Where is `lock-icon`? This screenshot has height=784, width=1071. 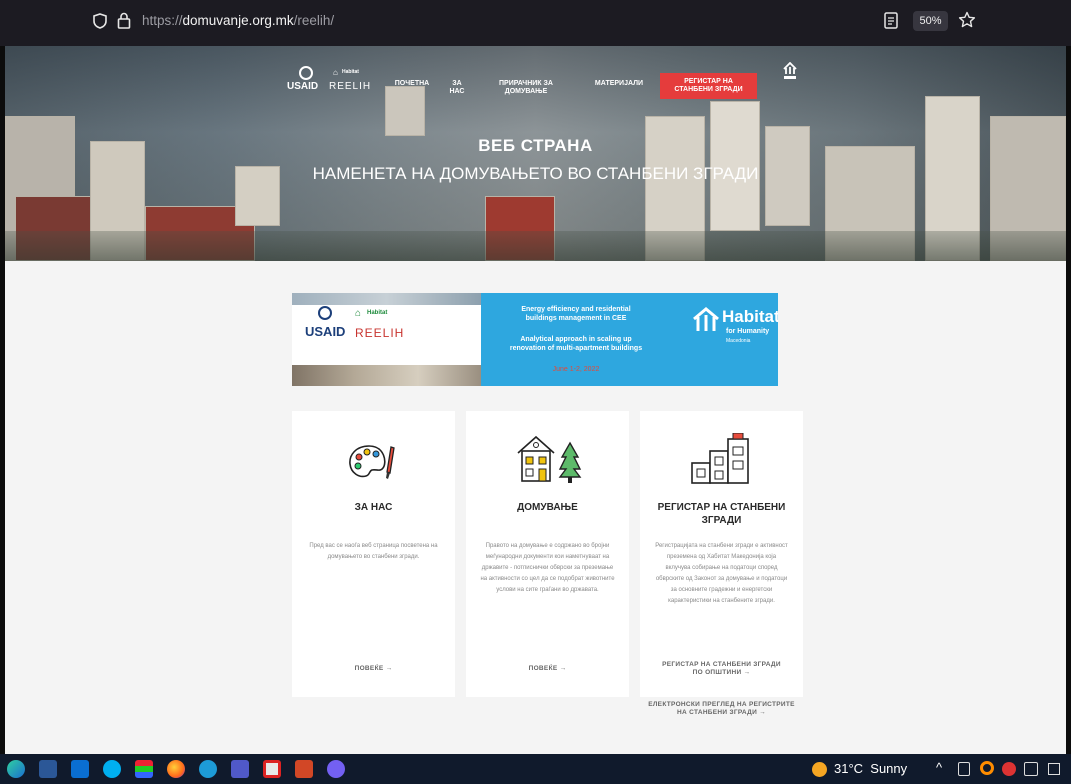 lock-icon is located at coordinates (124, 20).